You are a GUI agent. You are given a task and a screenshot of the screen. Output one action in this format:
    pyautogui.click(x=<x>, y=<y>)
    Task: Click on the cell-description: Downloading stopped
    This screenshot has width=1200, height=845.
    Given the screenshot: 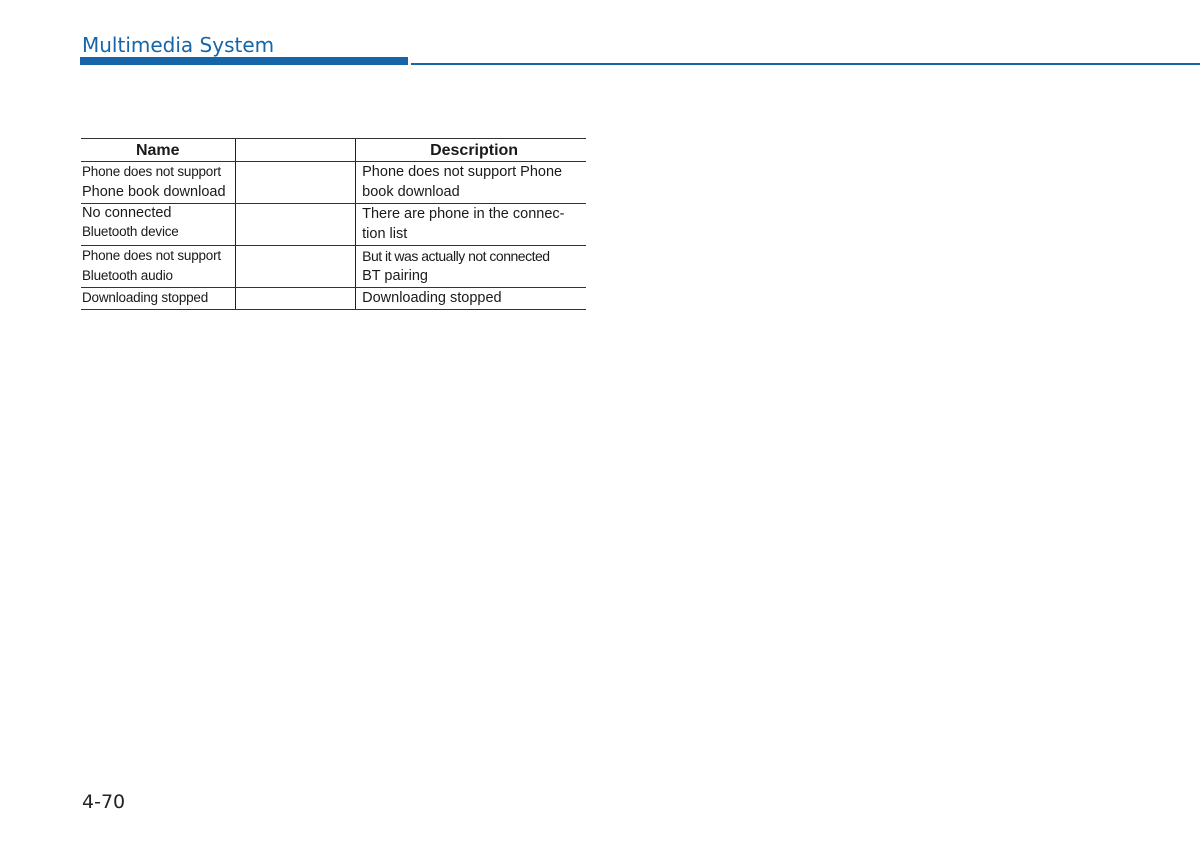 What is the action you would take?
    pyautogui.click(x=470, y=298)
    